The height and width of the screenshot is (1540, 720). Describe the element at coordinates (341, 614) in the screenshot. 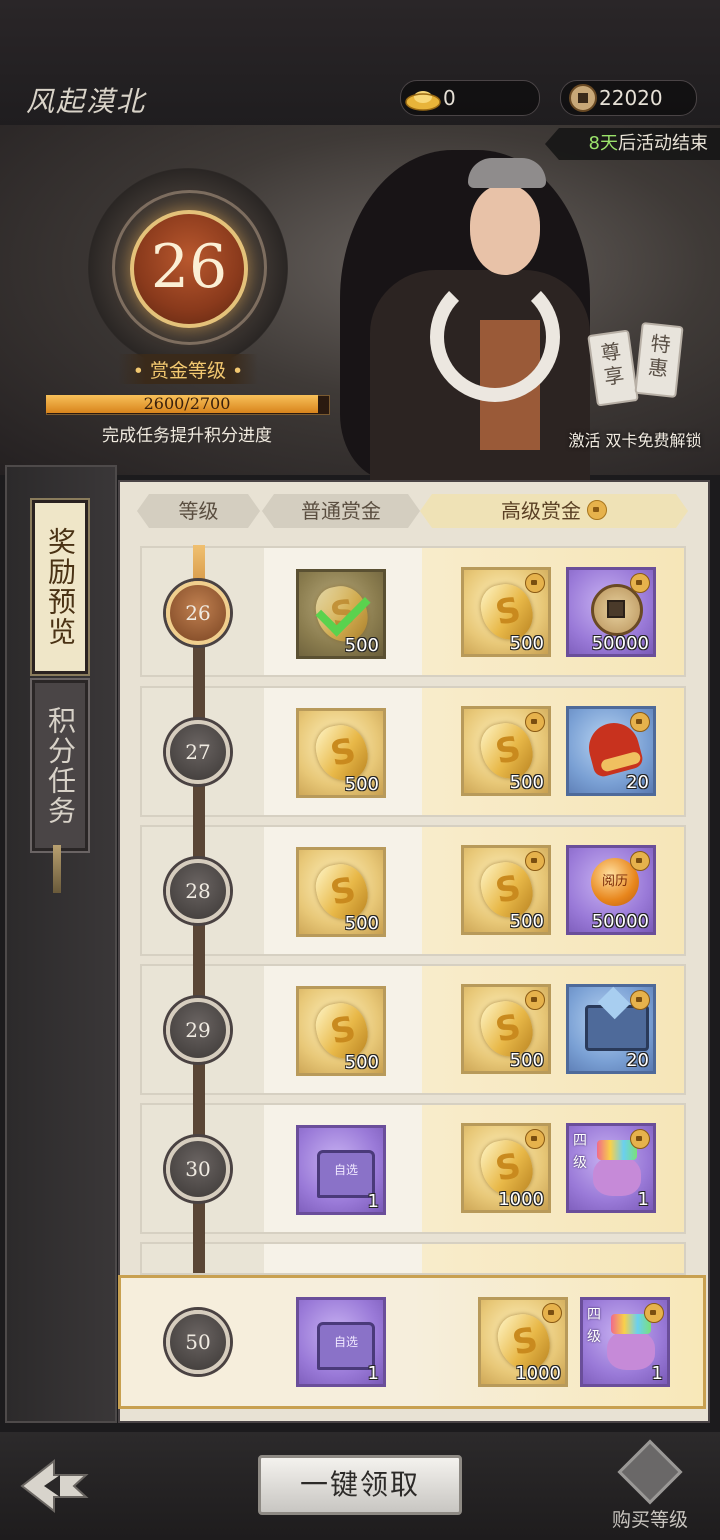

I see `normal-reward-26: 500` at that location.